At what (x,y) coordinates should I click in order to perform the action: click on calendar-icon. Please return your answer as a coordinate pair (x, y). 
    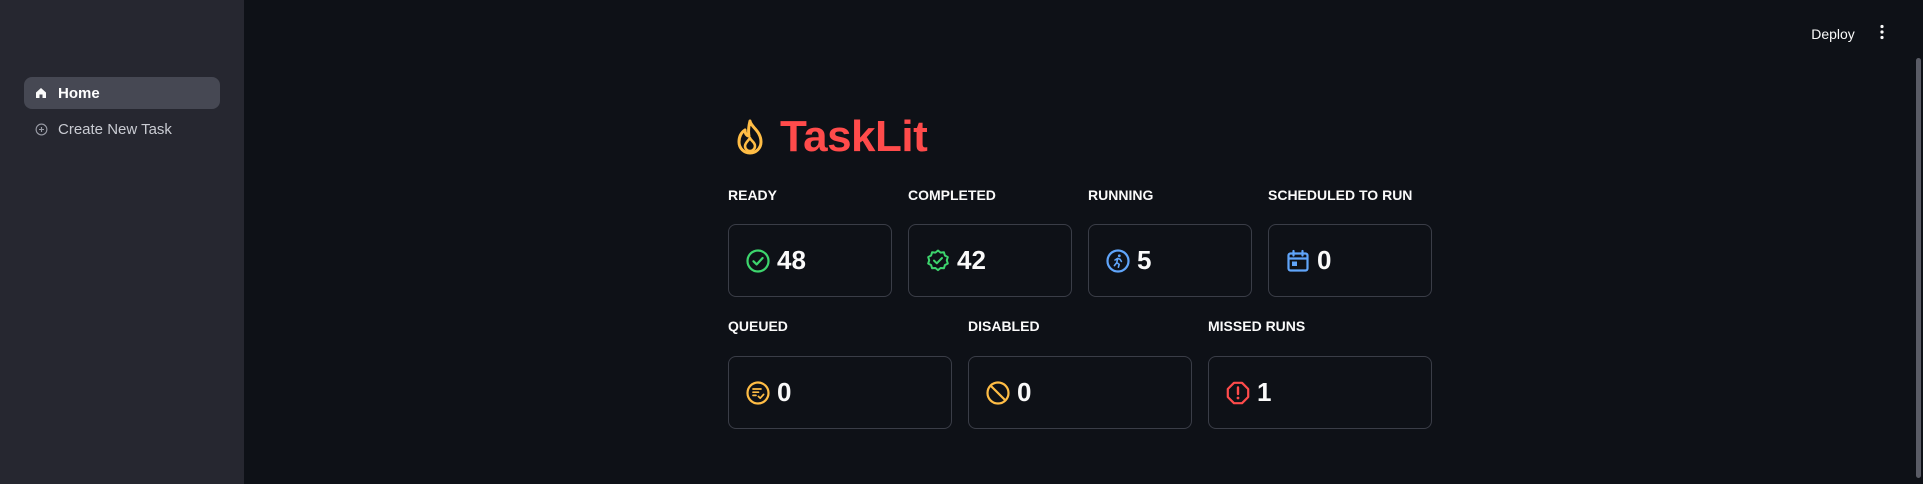
    Looking at the image, I should click on (1298, 261).